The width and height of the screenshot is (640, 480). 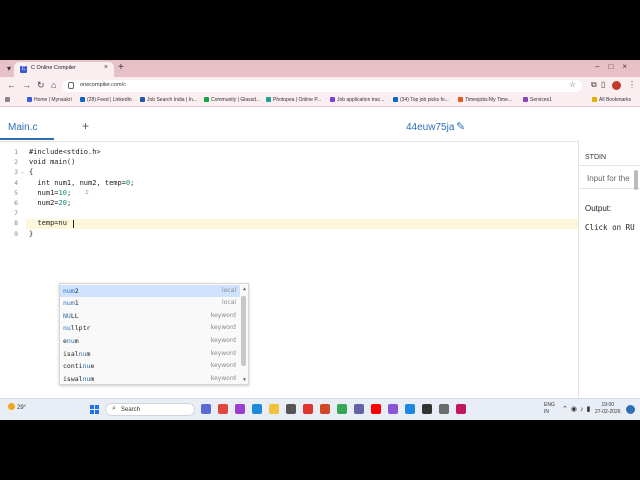 I want to click on all-bookmarks: All Bookmarks, so click(x=611, y=100).